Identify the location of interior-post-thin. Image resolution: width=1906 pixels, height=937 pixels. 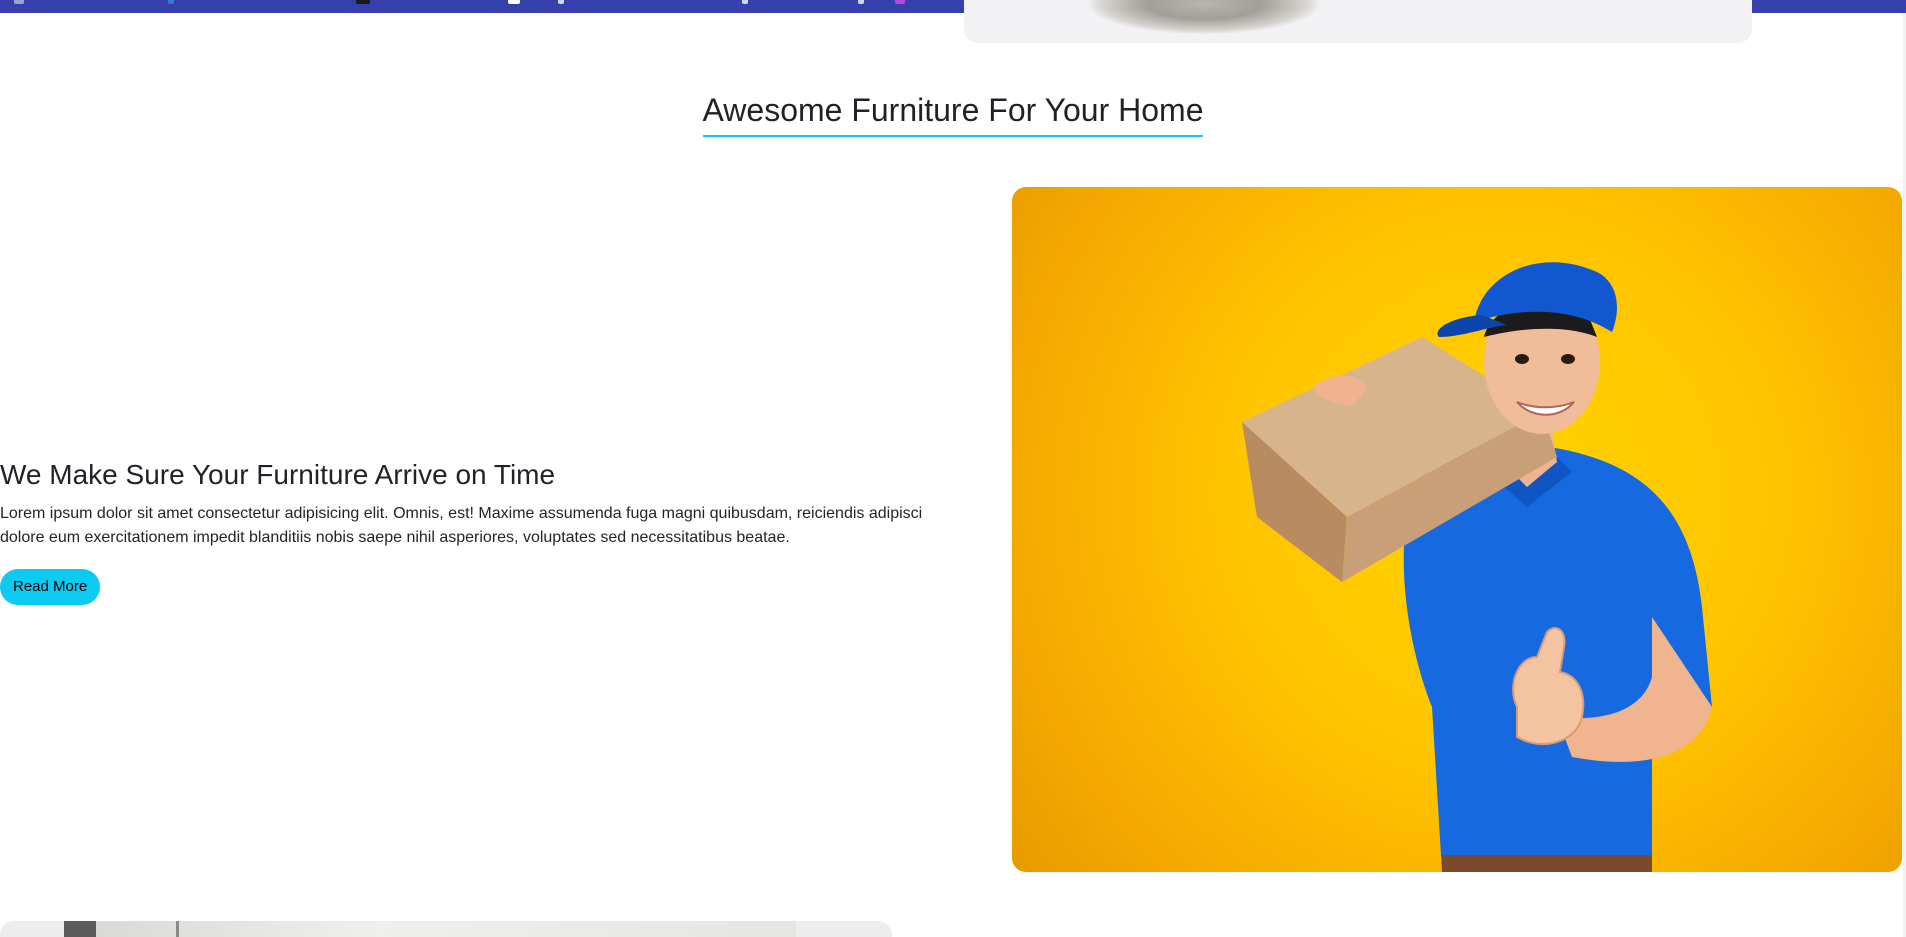
(177, 929).